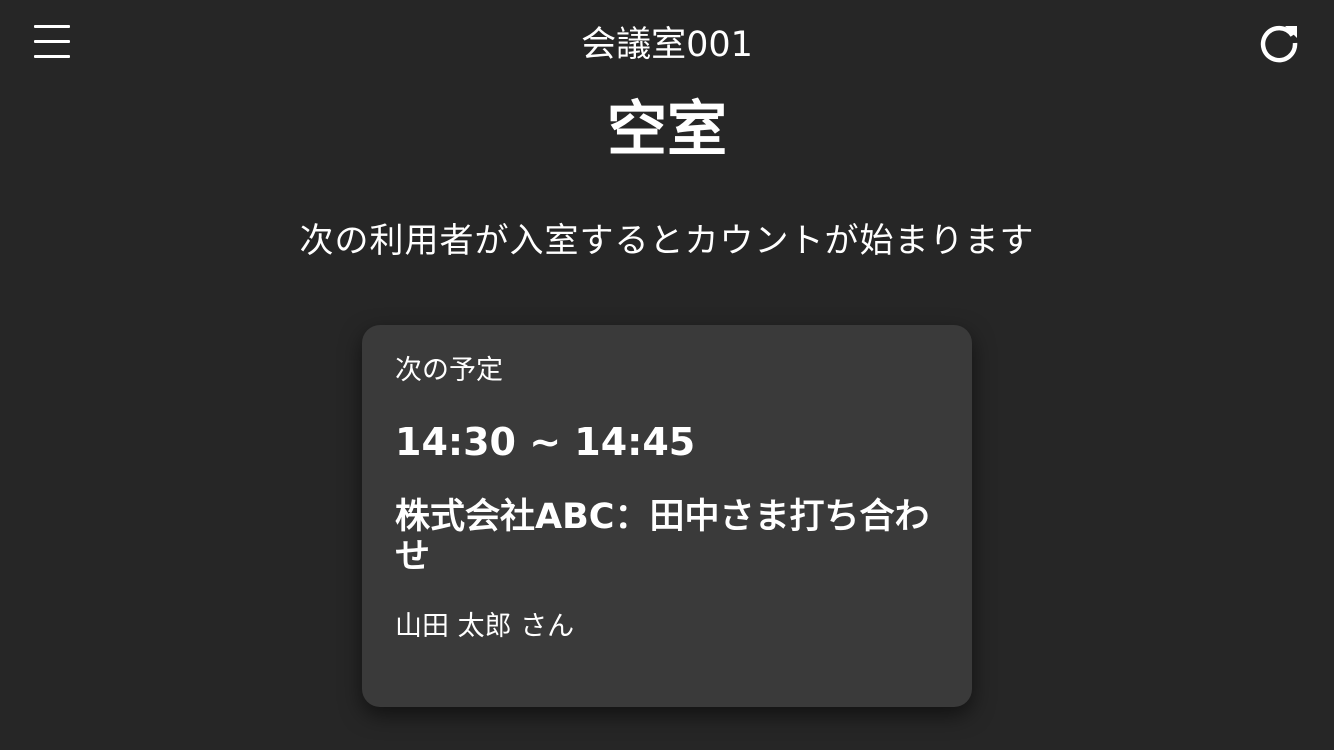 This screenshot has width=1334, height=750. I want to click on room-status-title: 空室, so click(667, 130).